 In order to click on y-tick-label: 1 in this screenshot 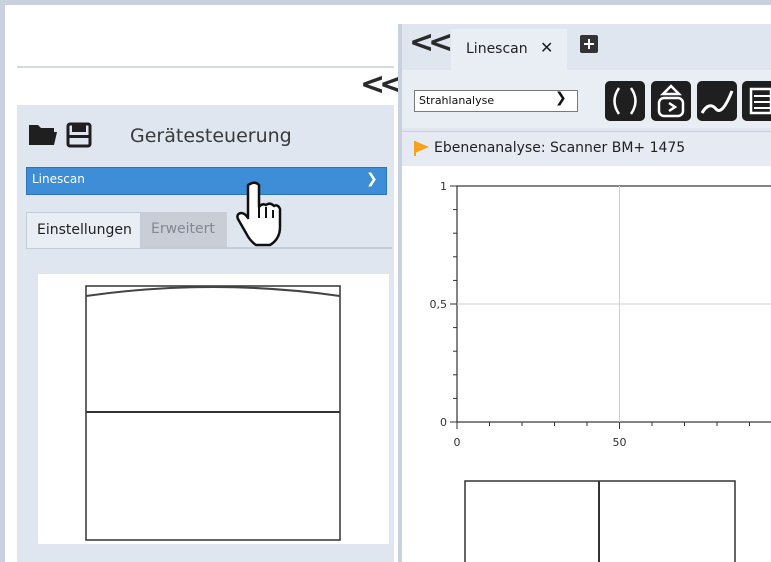, I will do `click(443, 186)`.